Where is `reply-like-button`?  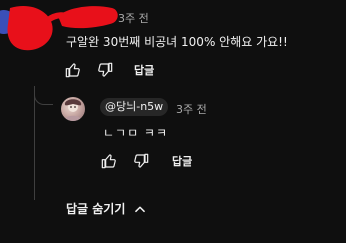 reply-like-button is located at coordinates (109, 161).